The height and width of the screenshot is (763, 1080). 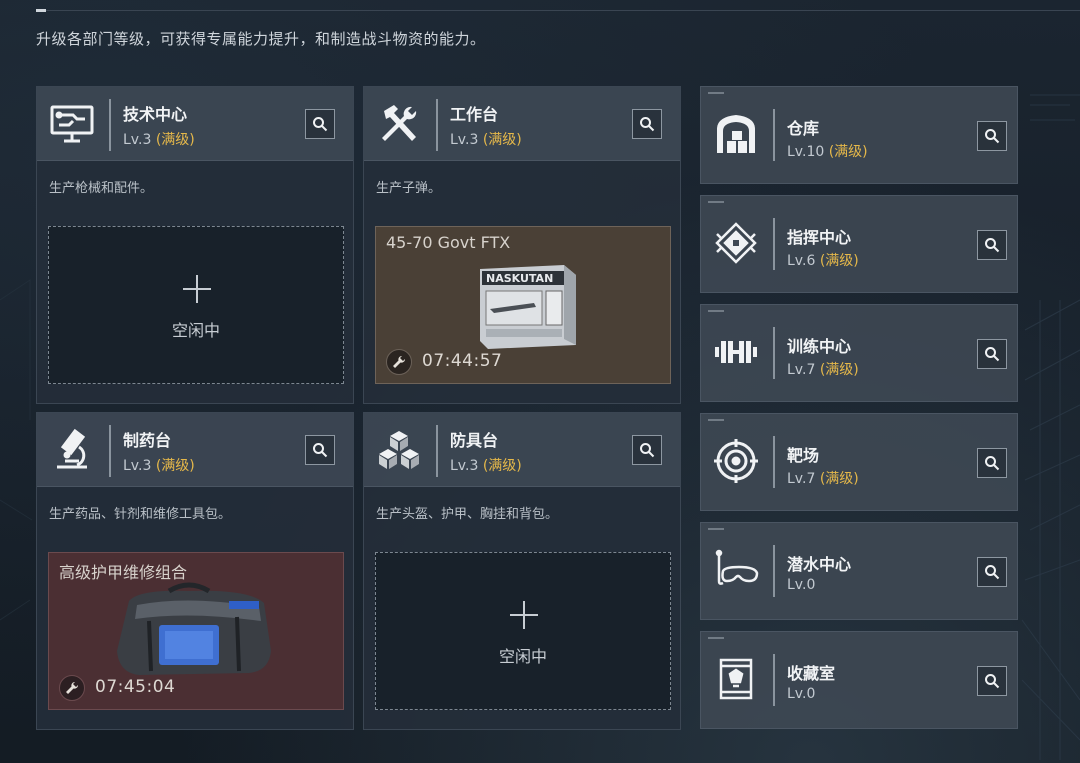 I want to click on level-value: Lv.6, so click(x=801, y=261).